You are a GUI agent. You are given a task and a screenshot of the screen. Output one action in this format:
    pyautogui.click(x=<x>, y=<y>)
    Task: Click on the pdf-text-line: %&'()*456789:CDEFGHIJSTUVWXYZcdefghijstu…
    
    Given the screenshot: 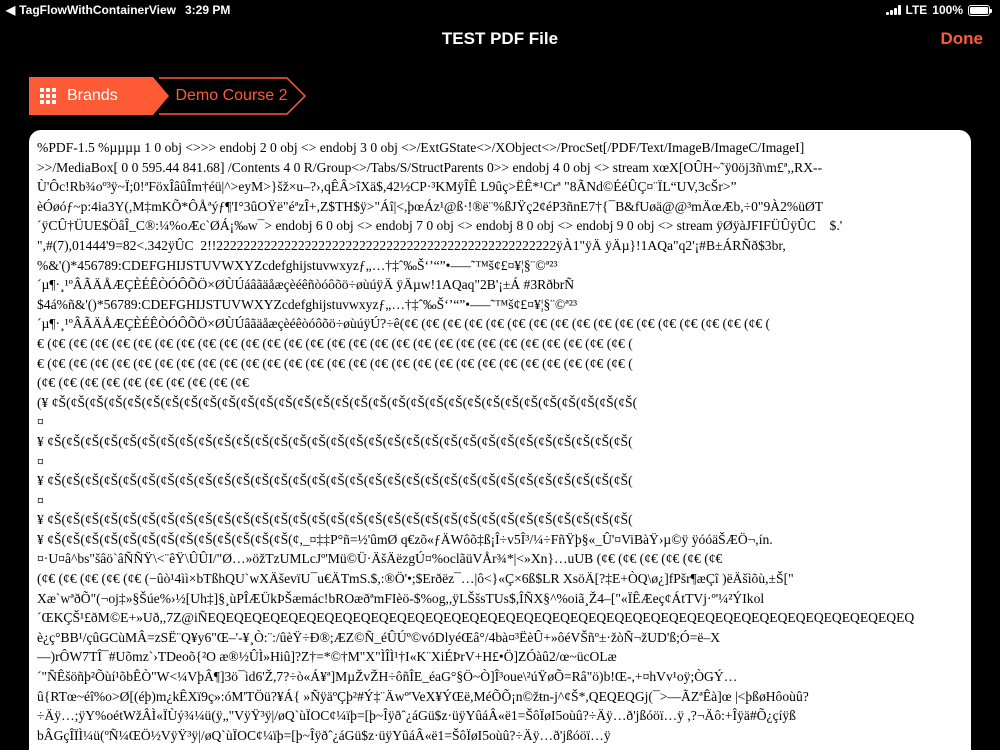 What is the action you would take?
    pyautogui.click(x=297, y=265)
    